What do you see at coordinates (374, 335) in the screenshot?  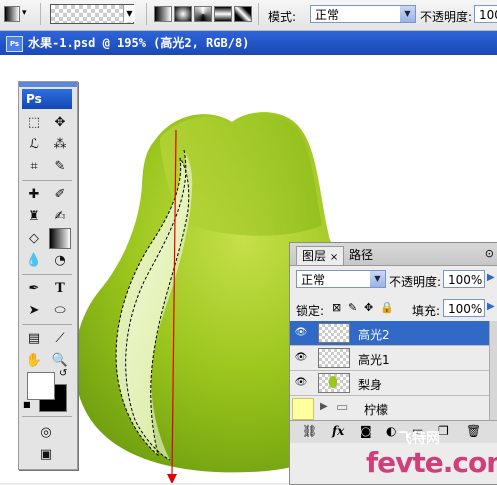 I see `layer-name: 高光2` at bounding box center [374, 335].